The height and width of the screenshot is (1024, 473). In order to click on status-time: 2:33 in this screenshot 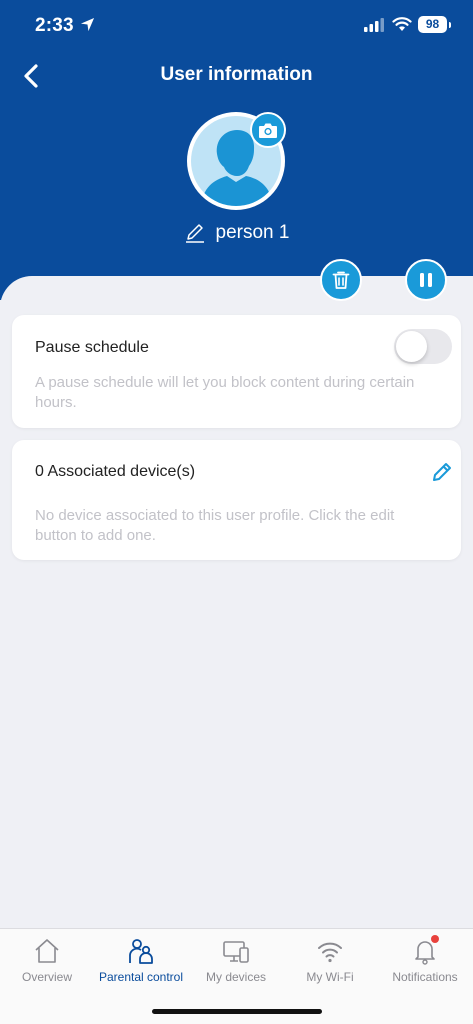, I will do `click(54, 25)`.